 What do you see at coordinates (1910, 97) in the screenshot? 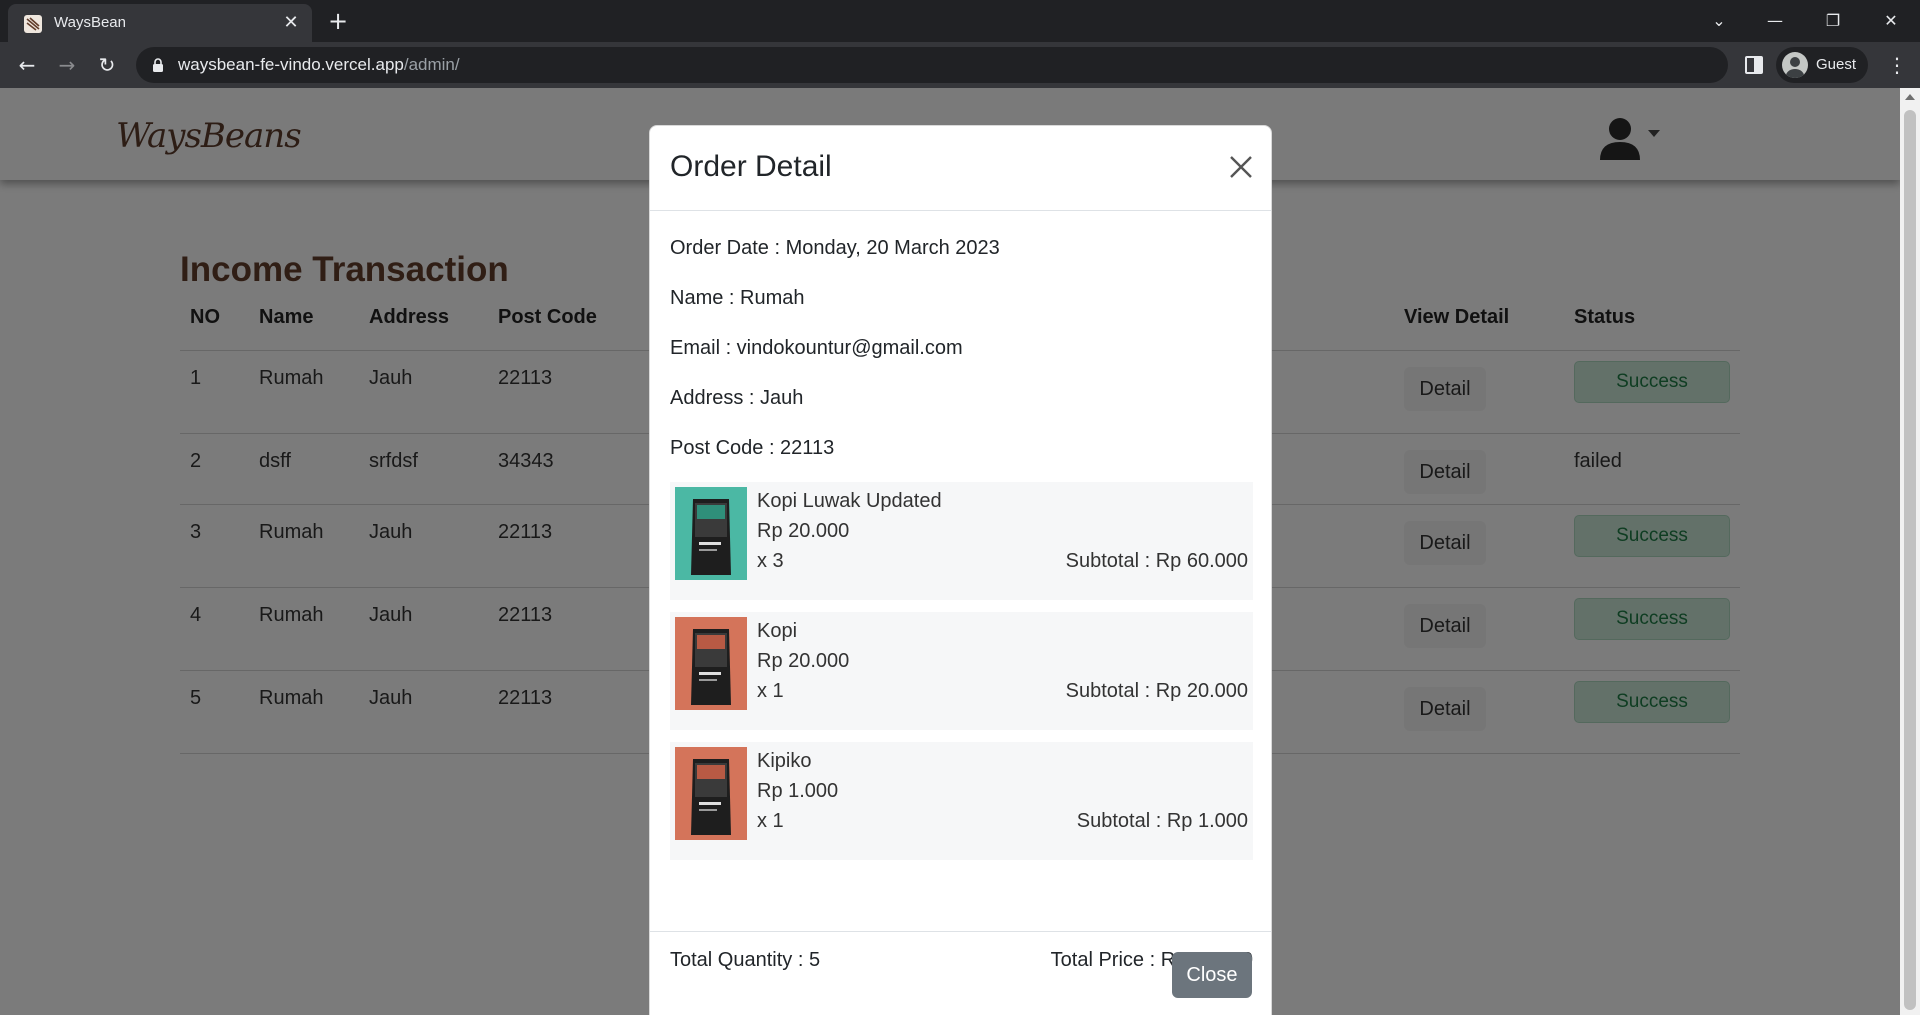
I see `scroll-up-arrow-icon` at bounding box center [1910, 97].